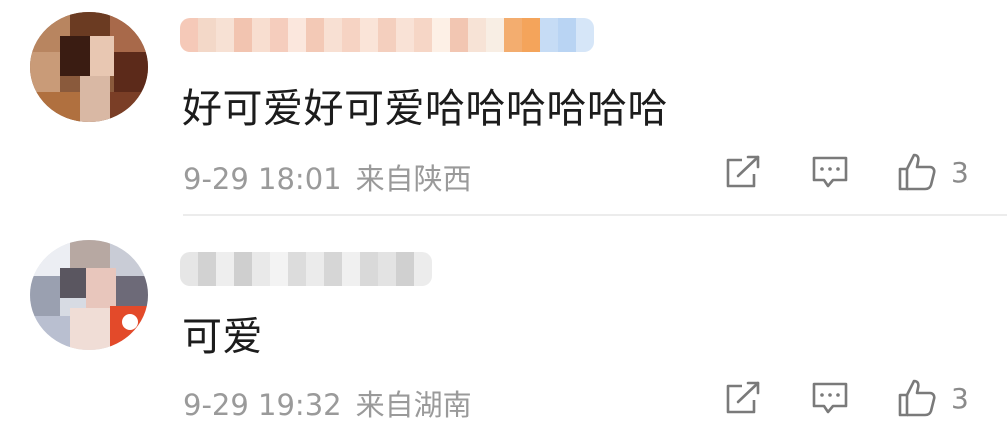 The image size is (1007, 429). What do you see at coordinates (222, 337) in the screenshot?
I see `comment-text: 可爱` at bounding box center [222, 337].